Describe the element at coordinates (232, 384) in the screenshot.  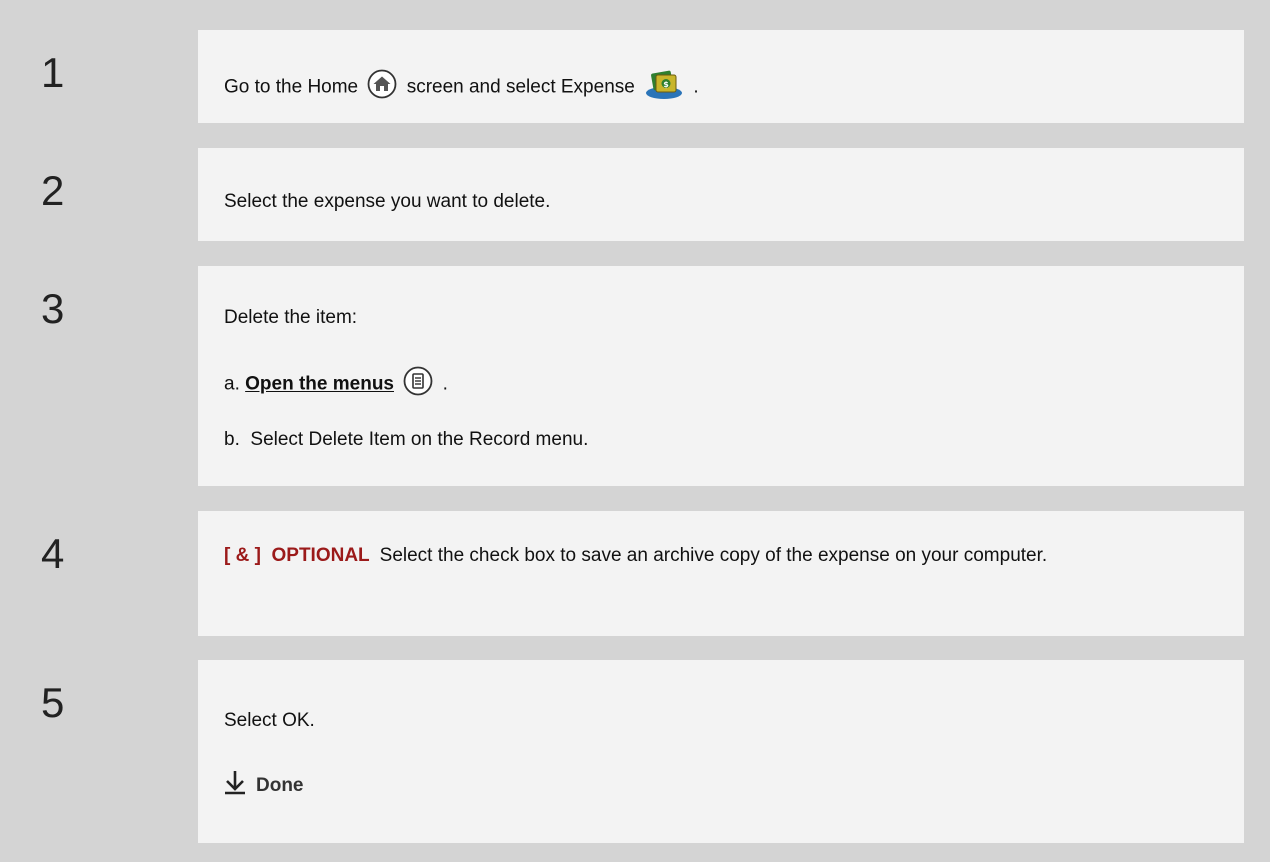
I see `substep-a-prefix: a.` at that location.